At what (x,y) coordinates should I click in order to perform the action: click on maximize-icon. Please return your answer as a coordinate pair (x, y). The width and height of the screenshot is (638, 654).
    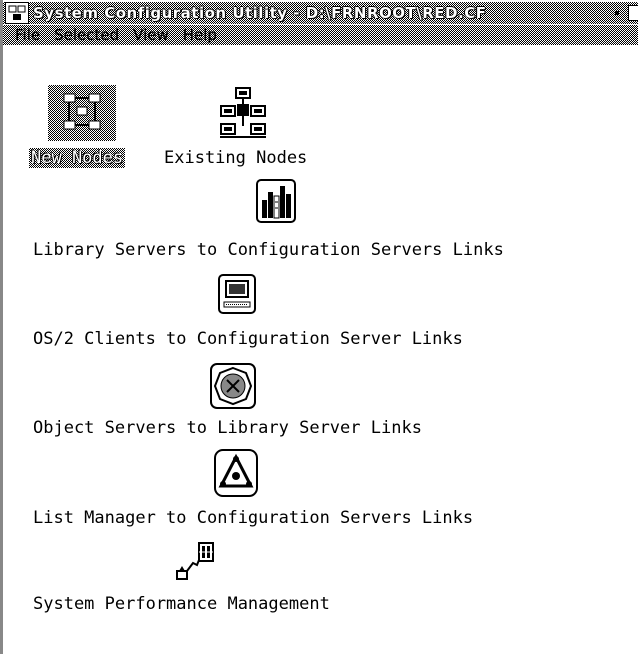
    Looking at the image, I should click on (633, 13).